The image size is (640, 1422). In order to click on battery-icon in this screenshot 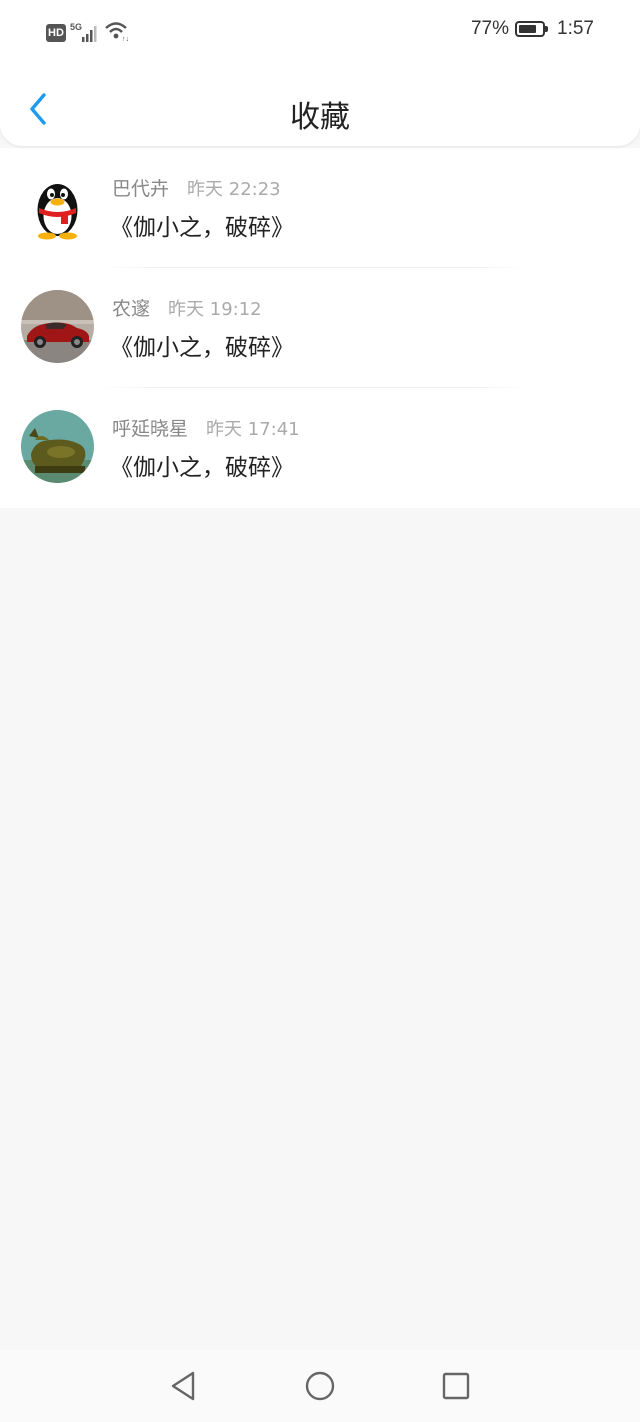, I will do `click(532, 29)`.